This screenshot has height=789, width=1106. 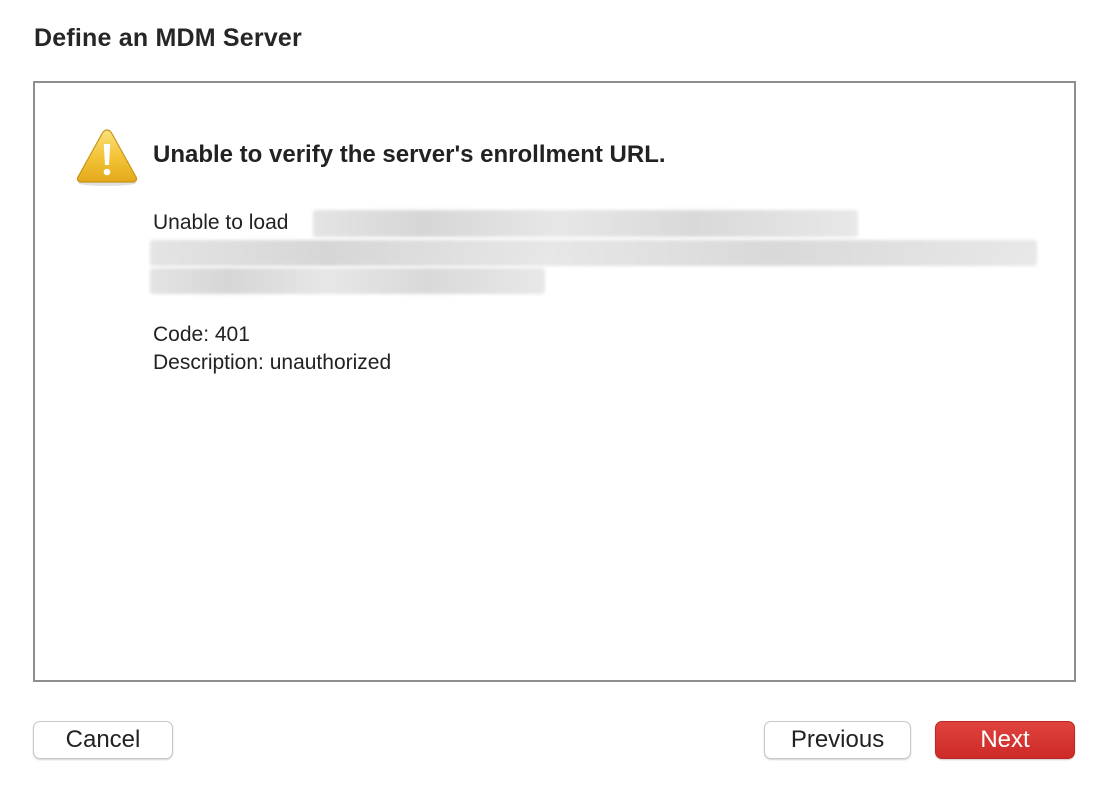 What do you see at coordinates (103, 740) in the screenshot?
I see `cancel-button: Cancel` at bounding box center [103, 740].